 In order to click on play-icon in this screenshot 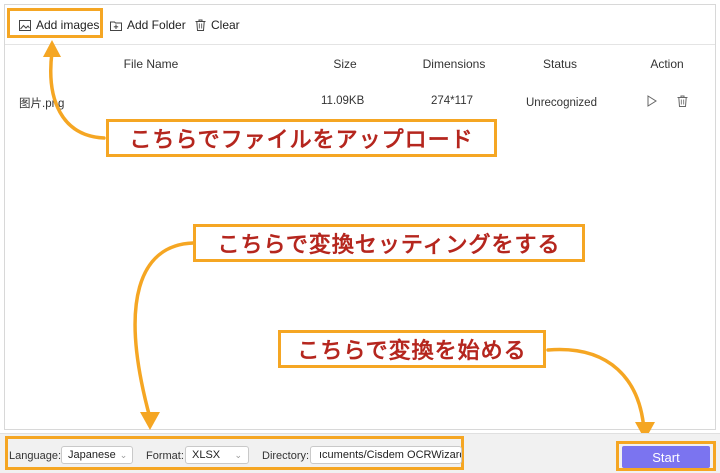, I will do `click(652, 102)`.